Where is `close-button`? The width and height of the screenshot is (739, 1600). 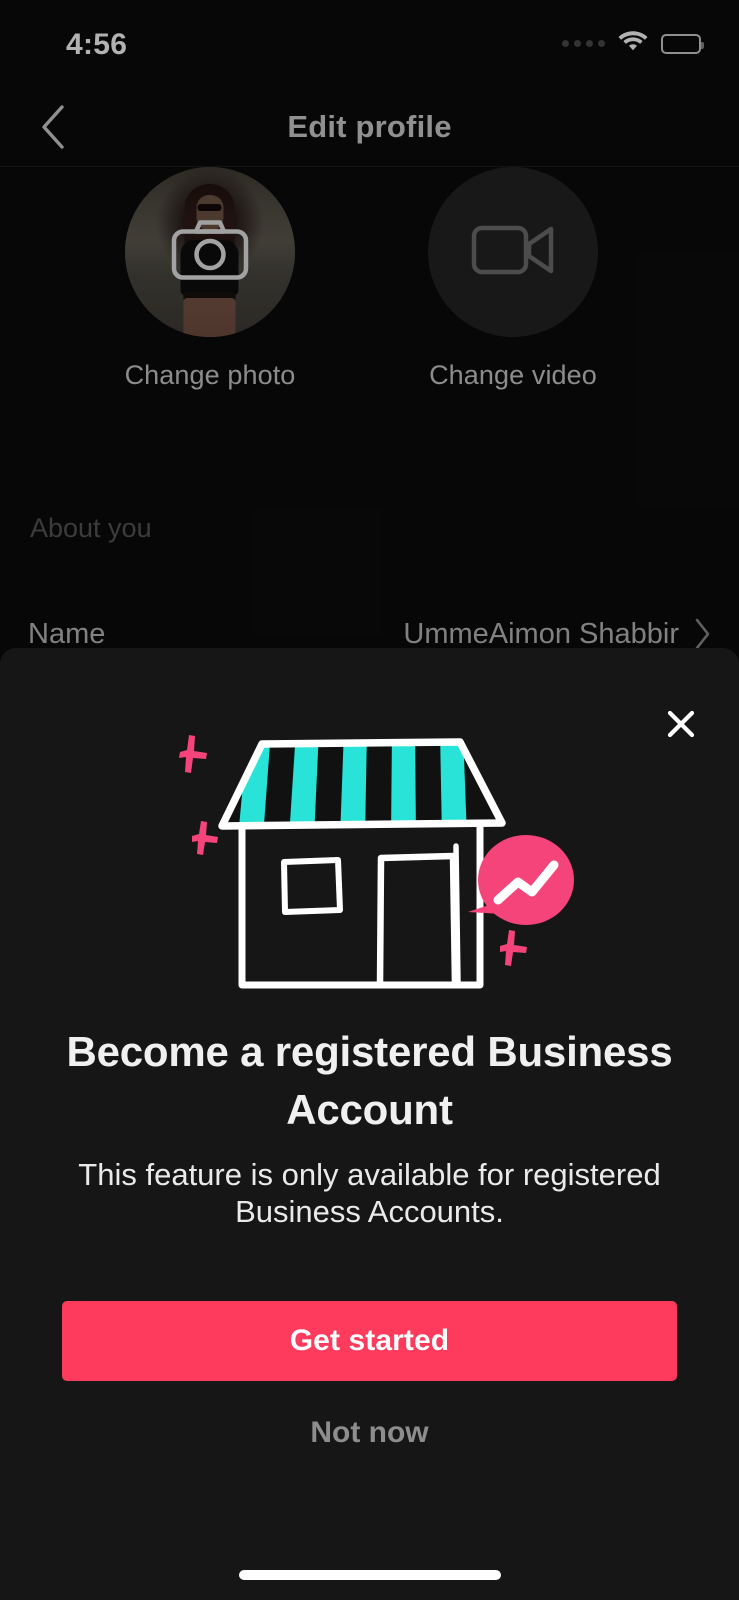 close-button is located at coordinates (681, 724).